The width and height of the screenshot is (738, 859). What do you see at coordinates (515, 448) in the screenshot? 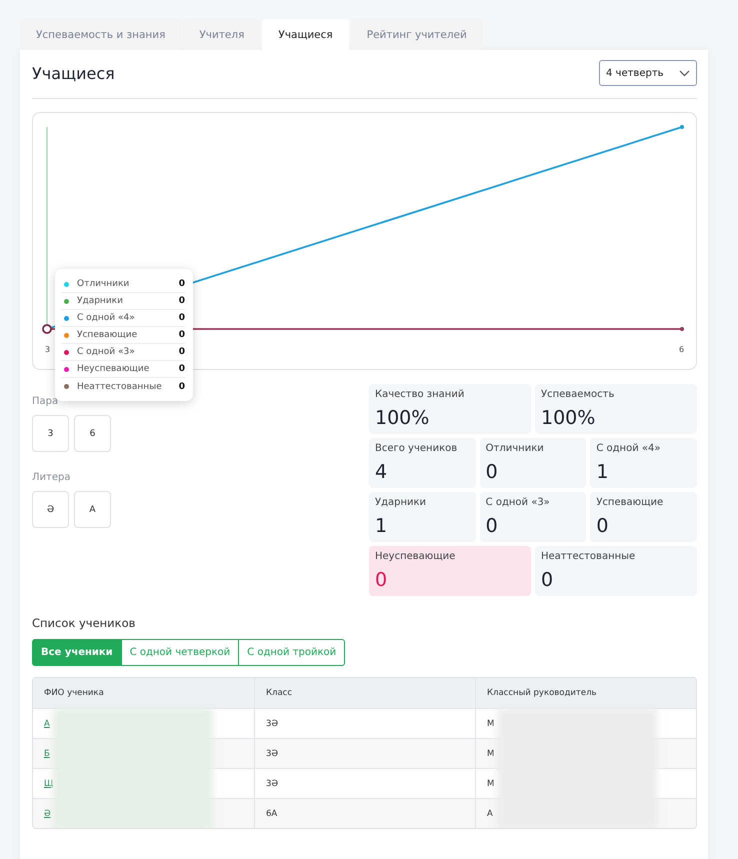
I see `stat-label: Отличники` at bounding box center [515, 448].